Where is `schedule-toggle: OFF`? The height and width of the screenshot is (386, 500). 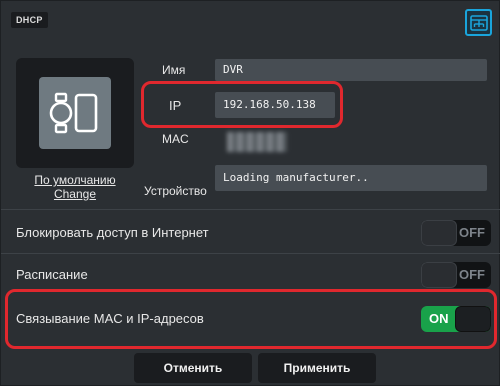
schedule-toggle: OFF is located at coordinates (456, 275).